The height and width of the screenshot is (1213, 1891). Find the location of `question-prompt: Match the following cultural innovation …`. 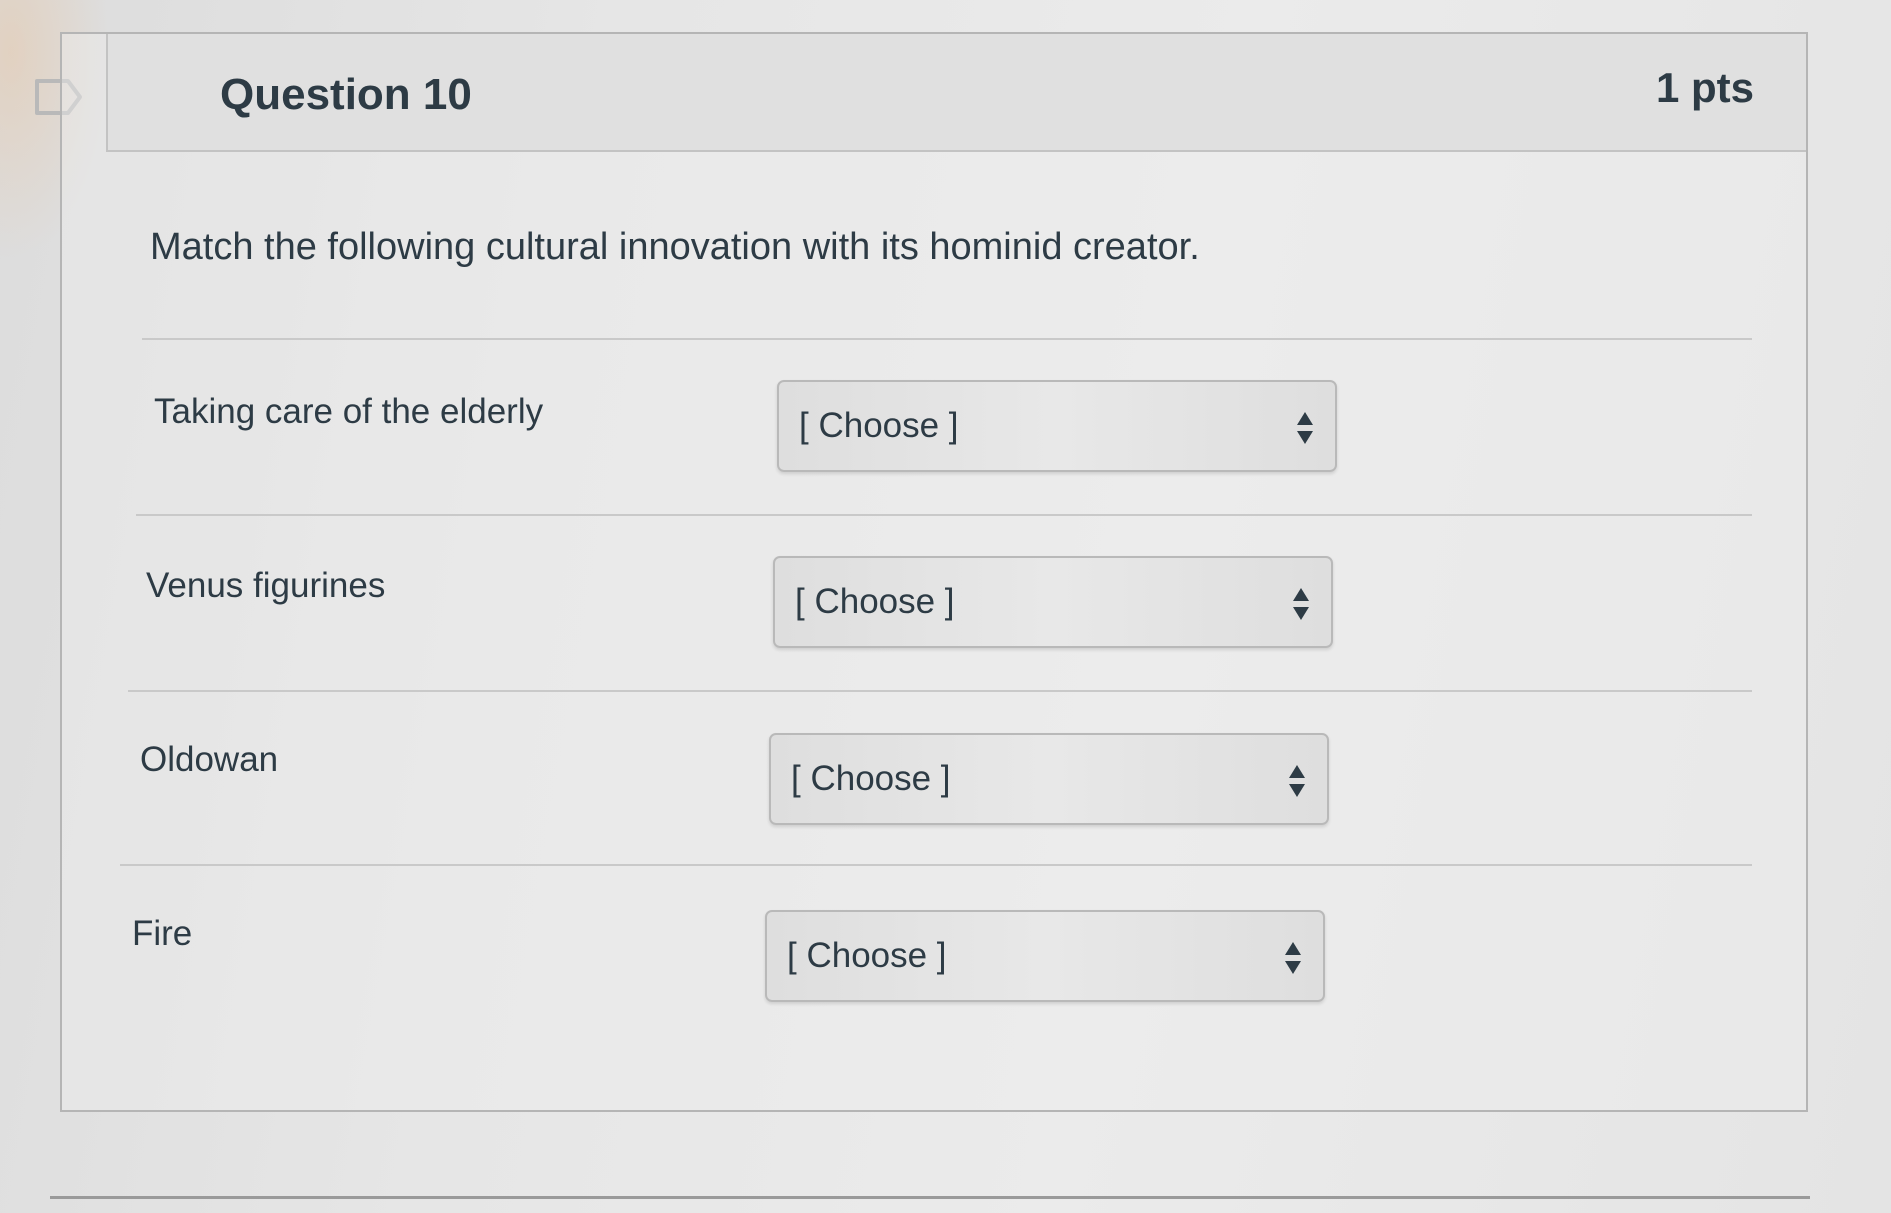

question-prompt: Match the following cultural innovation … is located at coordinates (675, 247).